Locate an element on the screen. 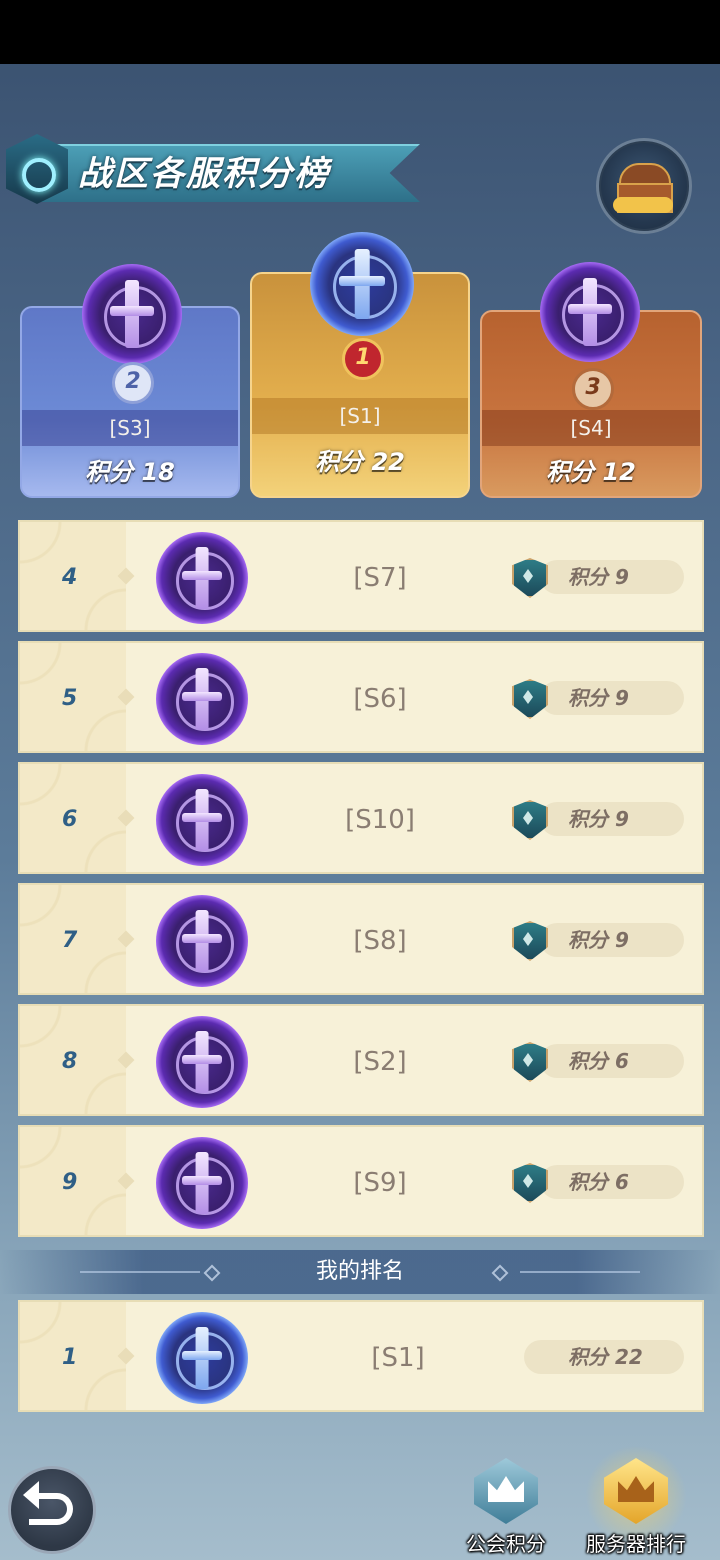  list-item: 4 [S7] 积分 9 is located at coordinates (361, 576).